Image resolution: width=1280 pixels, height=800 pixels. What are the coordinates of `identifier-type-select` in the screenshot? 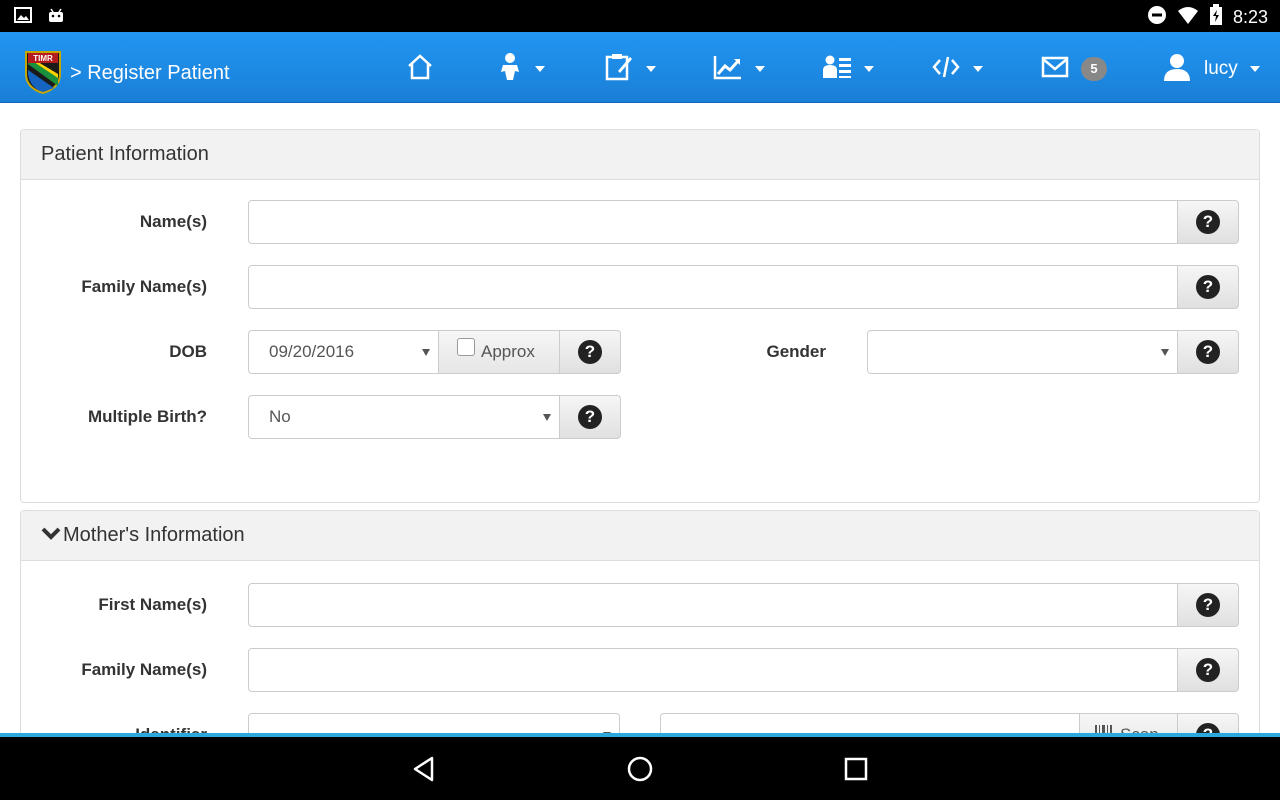 It's located at (434, 723).